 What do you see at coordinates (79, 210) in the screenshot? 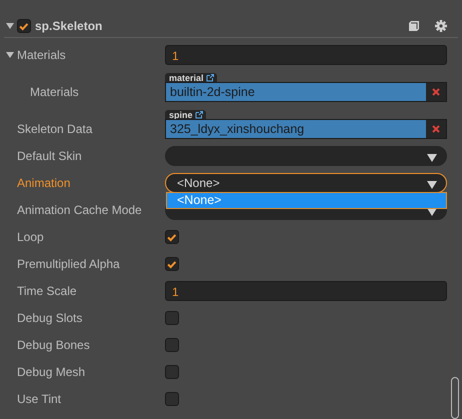
I see `property-label: Animation Cache Mode` at bounding box center [79, 210].